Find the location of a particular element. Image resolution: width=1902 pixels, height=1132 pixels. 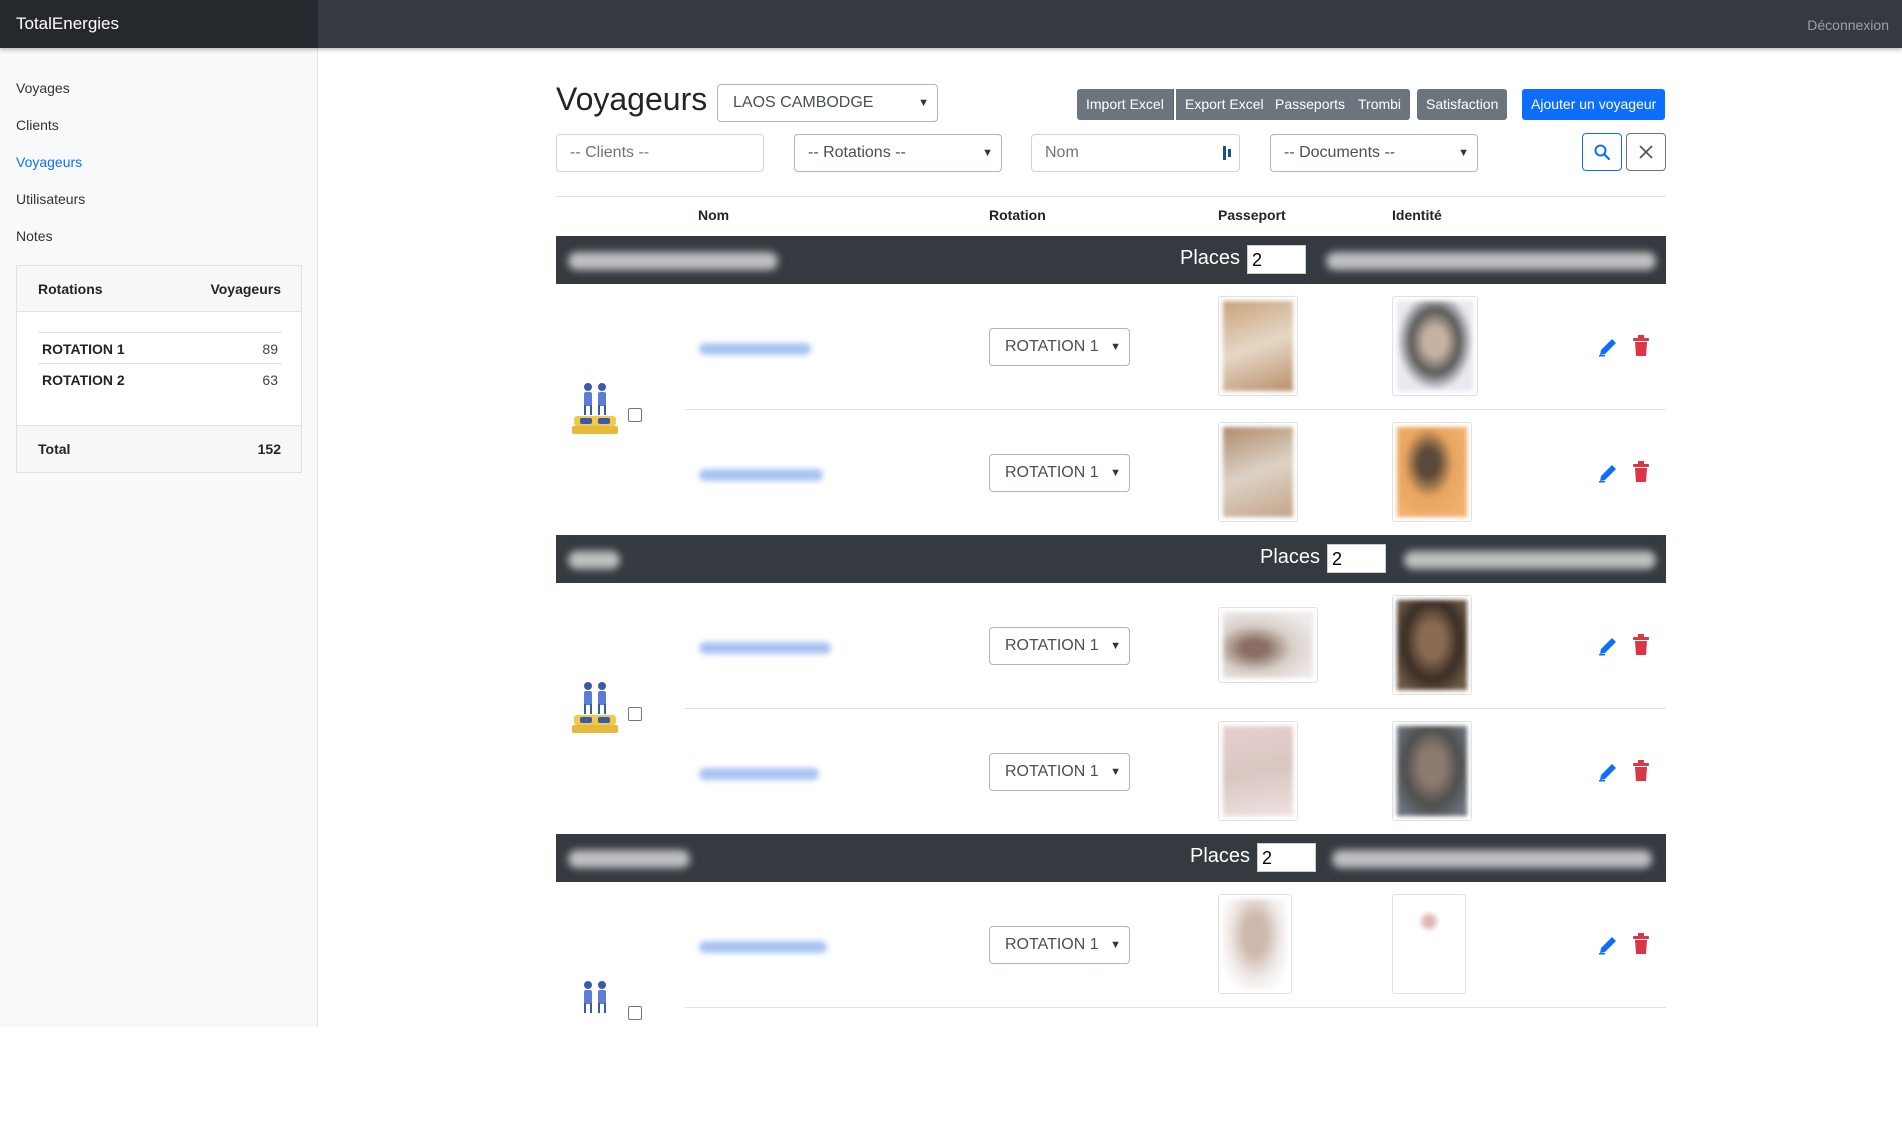

redacted-traveller-names is located at coordinates (1492, 859).